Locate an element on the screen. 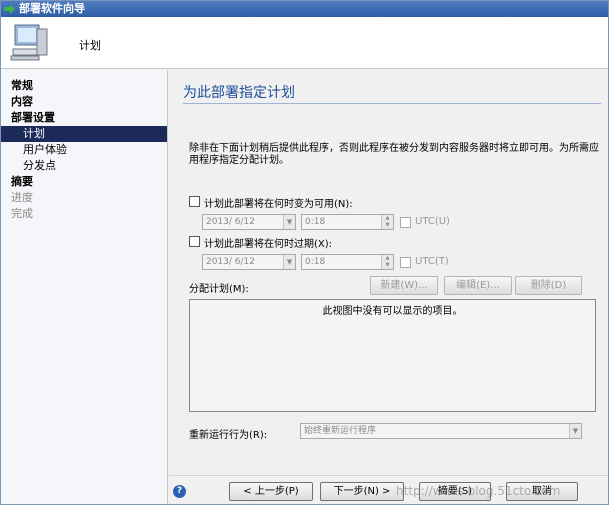  step-schedule: 计划 is located at coordinates (84, 134).